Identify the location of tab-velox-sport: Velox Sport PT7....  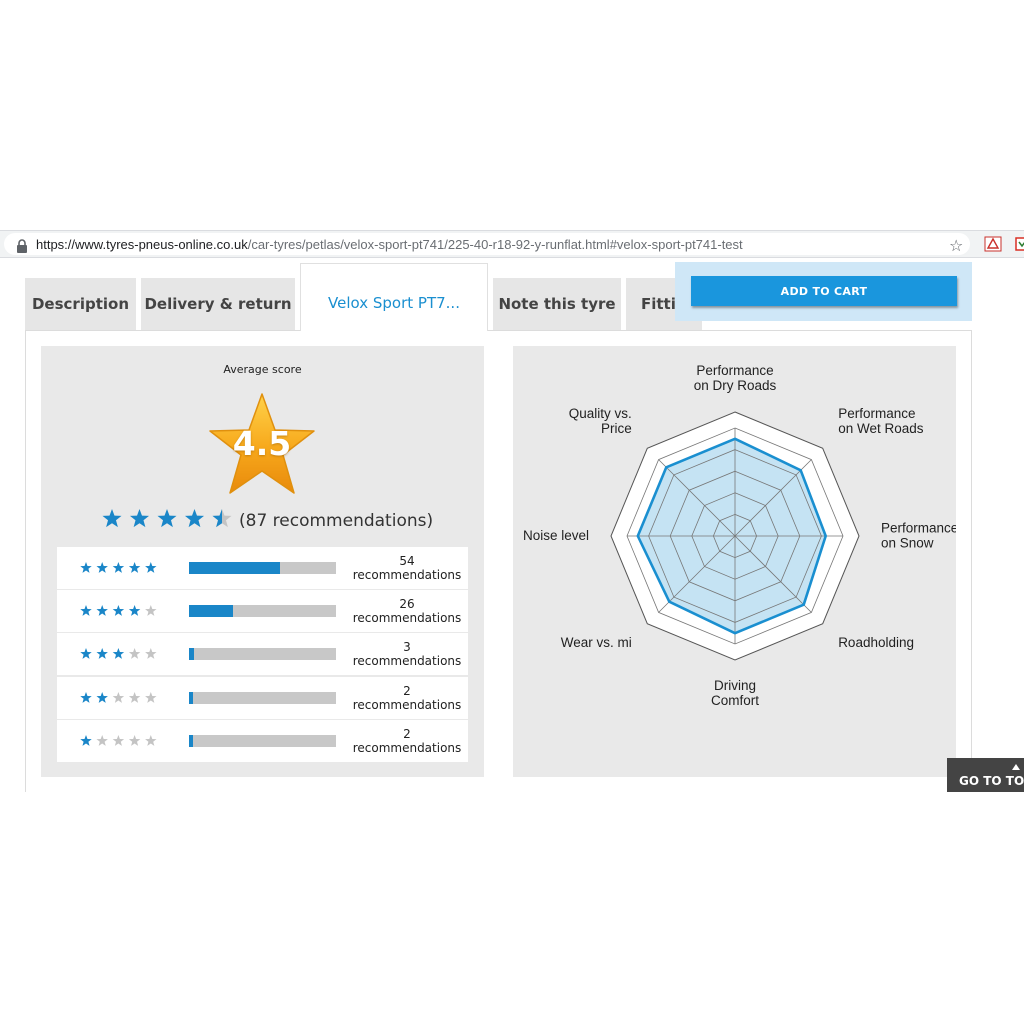
(394, 297).